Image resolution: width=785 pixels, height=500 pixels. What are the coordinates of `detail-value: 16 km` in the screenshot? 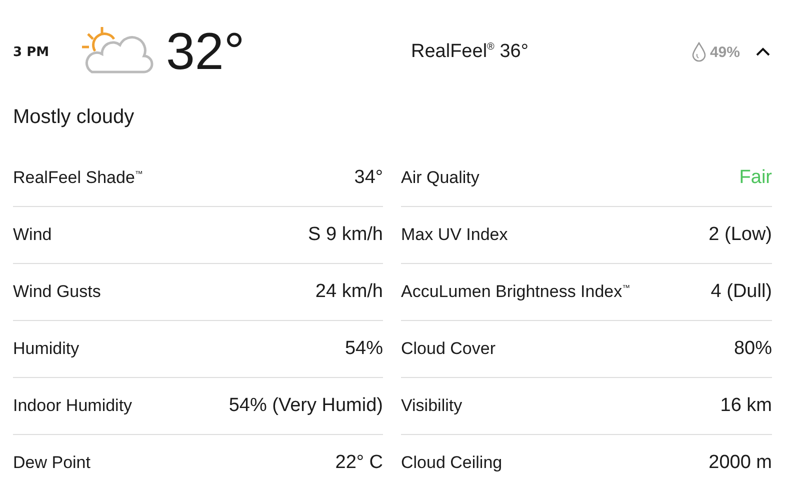 It's located at (746, 406).